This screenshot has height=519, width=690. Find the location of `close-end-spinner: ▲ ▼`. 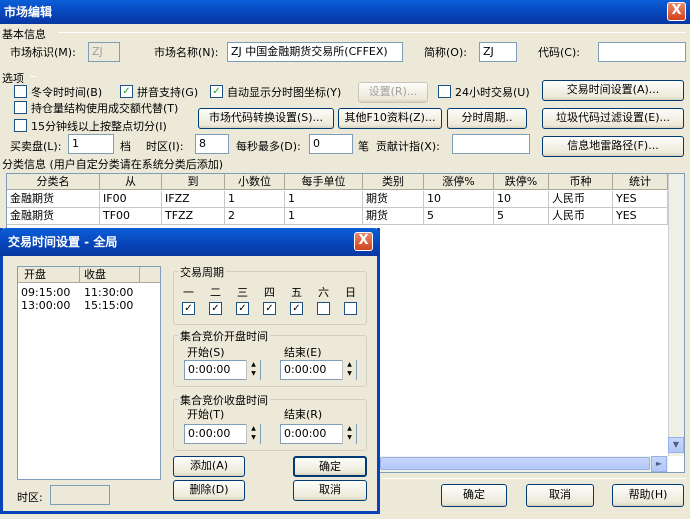

close-end-spinner: ▲ ▼ is located at coordinates (349, 434).